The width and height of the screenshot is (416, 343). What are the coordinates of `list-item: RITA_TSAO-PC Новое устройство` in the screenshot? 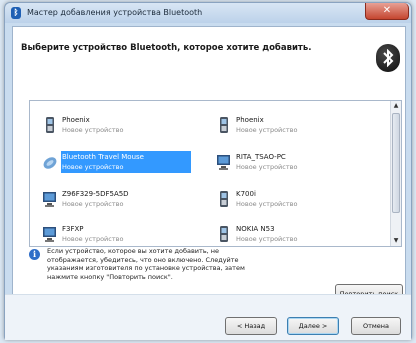 It's located at (296, 162).